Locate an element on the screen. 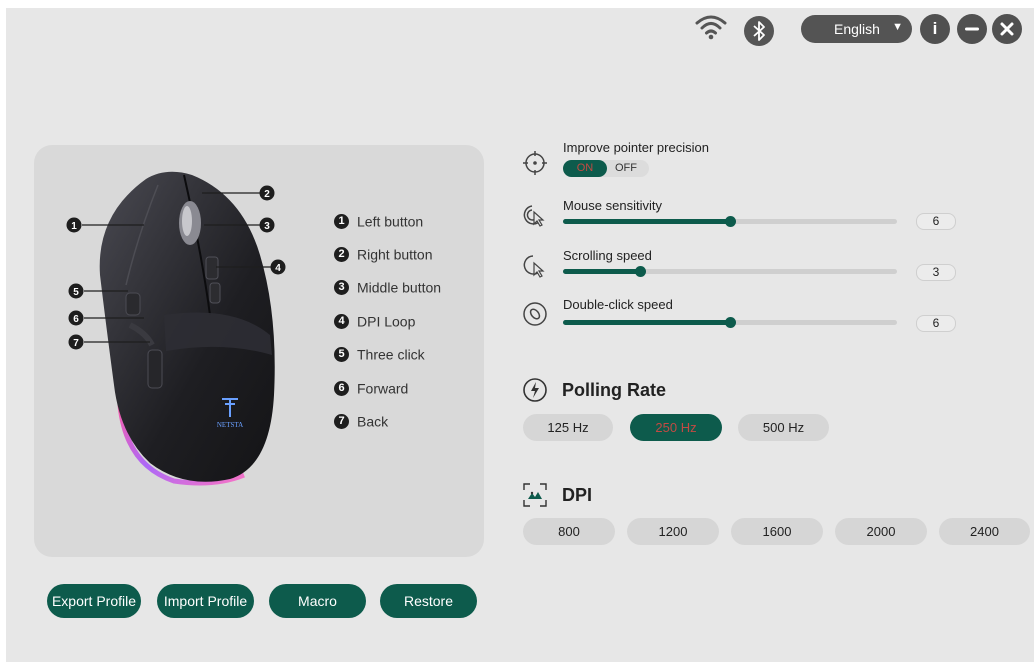 This screenshot has width=1034, height=662. legend-label: Middle button is located at coordinates (399, 287).